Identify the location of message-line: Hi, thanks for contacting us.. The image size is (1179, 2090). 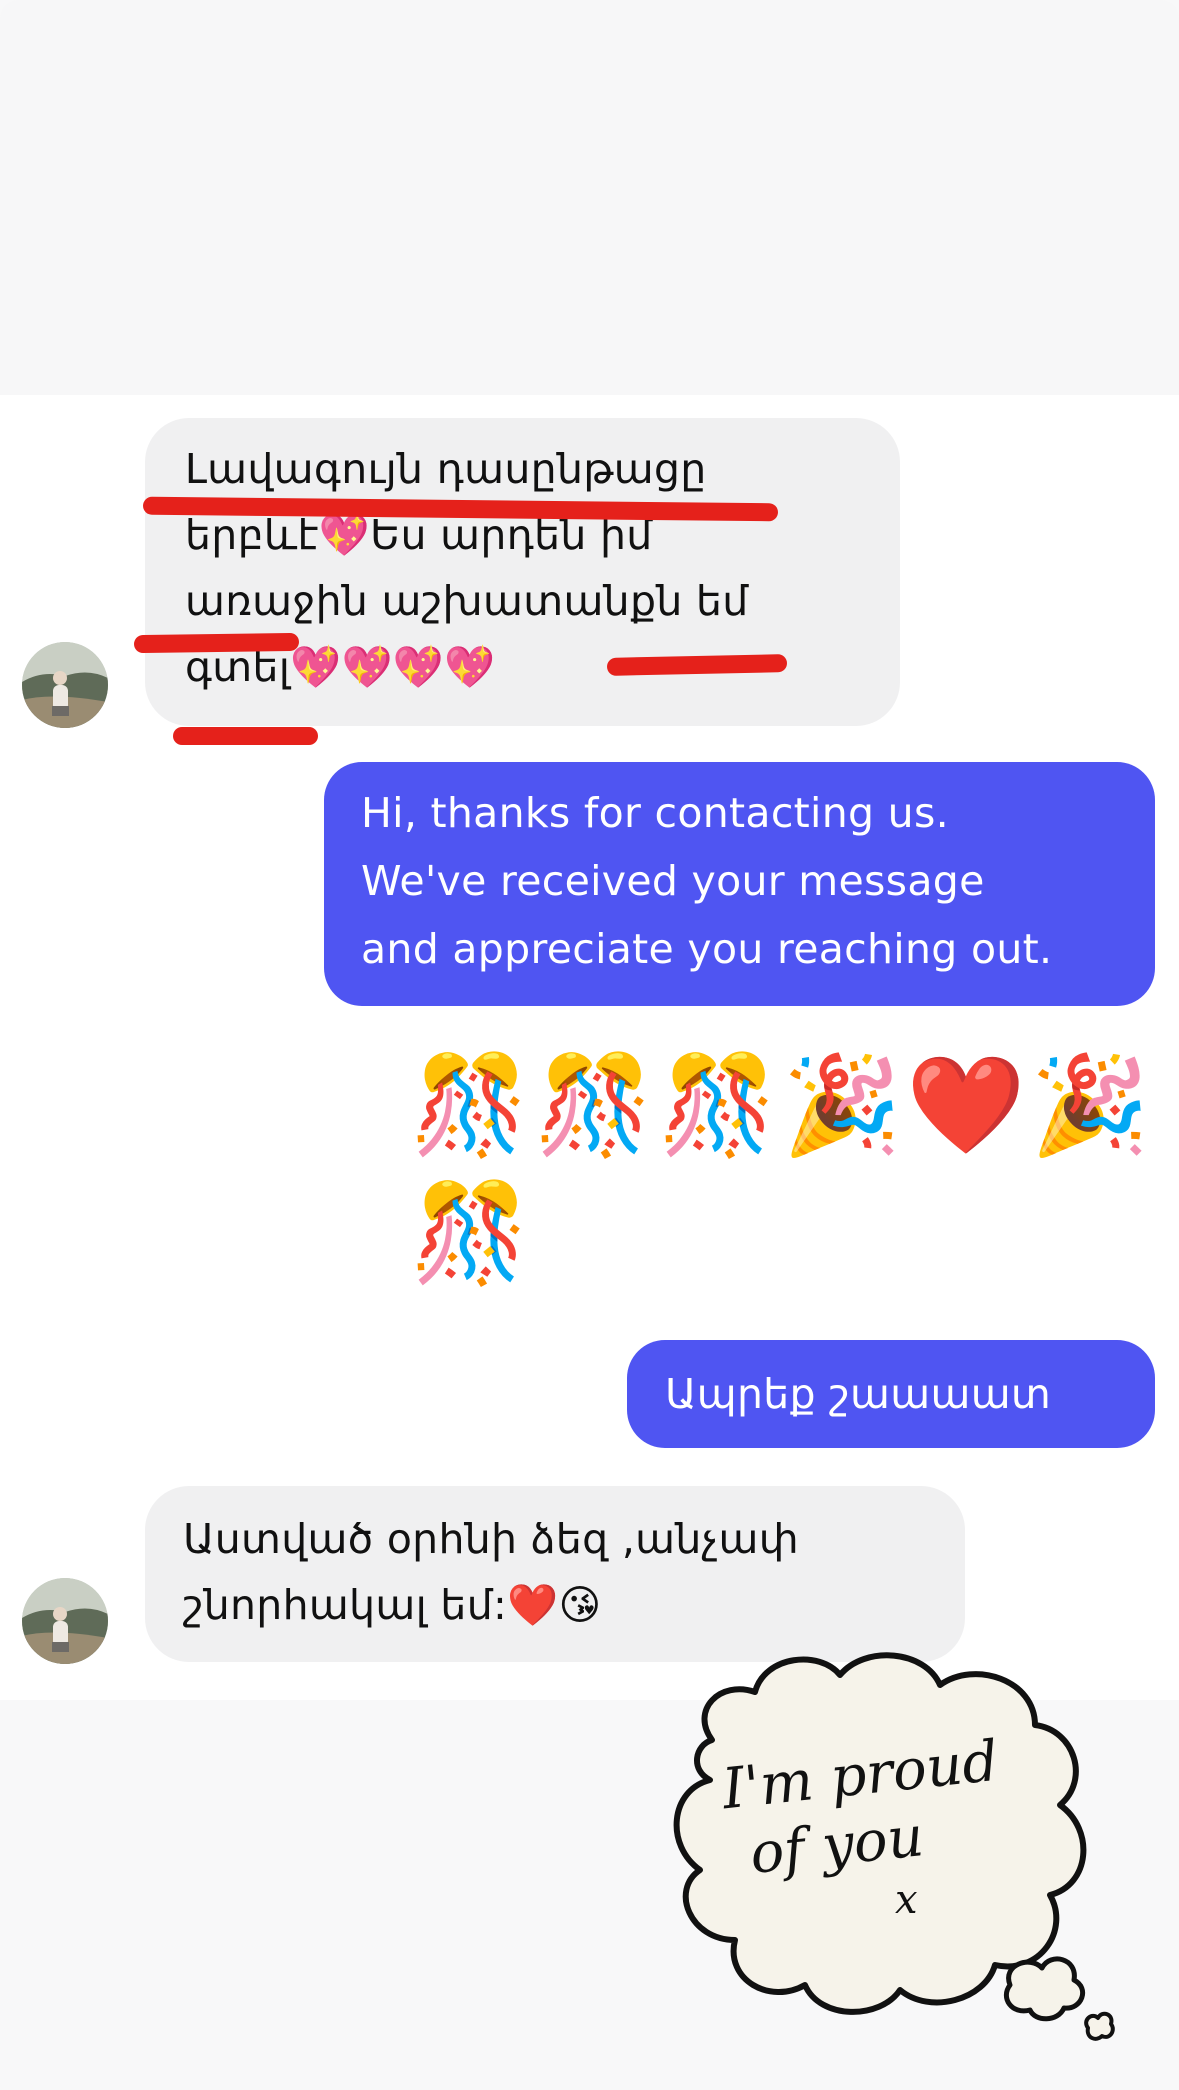
(655, 813).